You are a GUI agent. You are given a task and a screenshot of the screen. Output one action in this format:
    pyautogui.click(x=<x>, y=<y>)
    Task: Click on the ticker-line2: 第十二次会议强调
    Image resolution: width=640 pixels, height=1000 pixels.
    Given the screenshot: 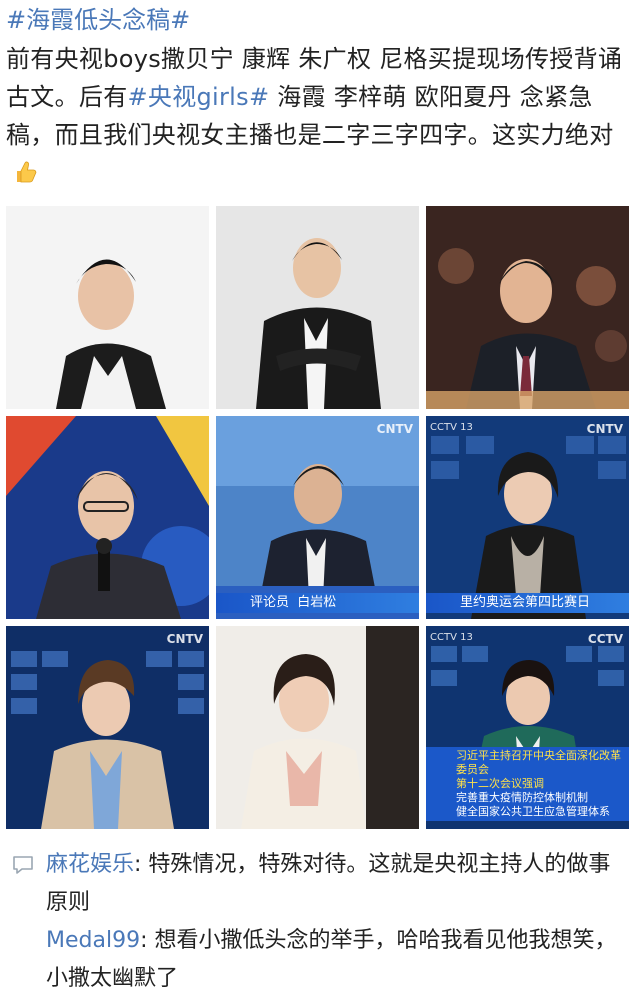 What is the action you would take?
    pyautogui.click(x=500, y=783)
    